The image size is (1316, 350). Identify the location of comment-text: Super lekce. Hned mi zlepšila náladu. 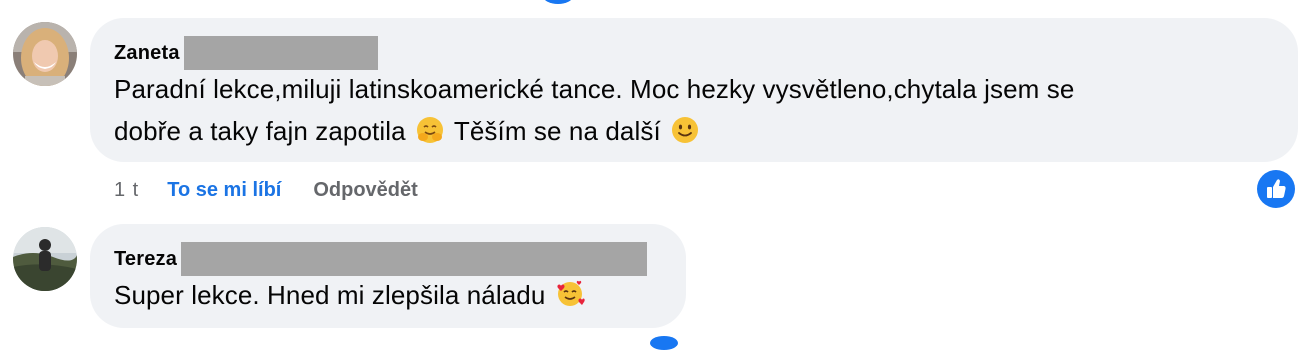
(394, 295).